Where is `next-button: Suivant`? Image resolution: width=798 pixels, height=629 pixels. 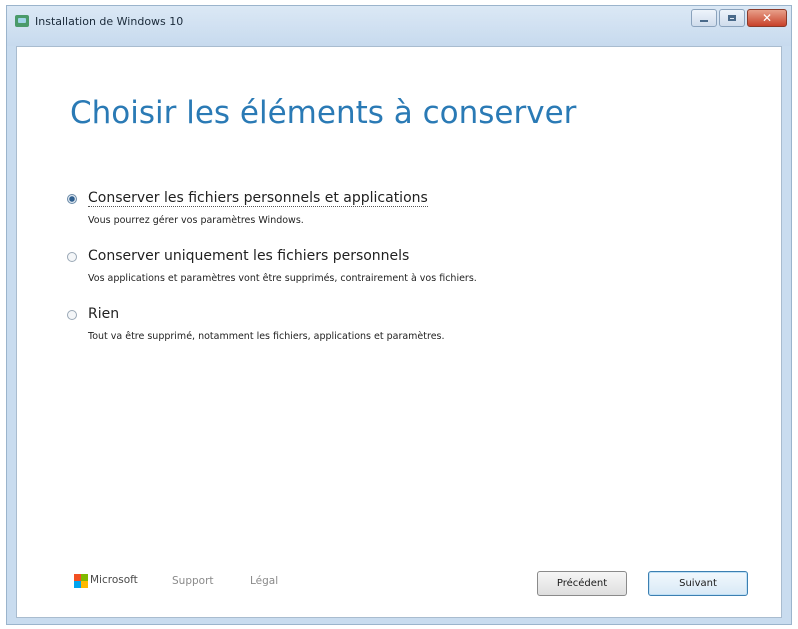
next-button: Suivant is located at coordinates (698, 583).